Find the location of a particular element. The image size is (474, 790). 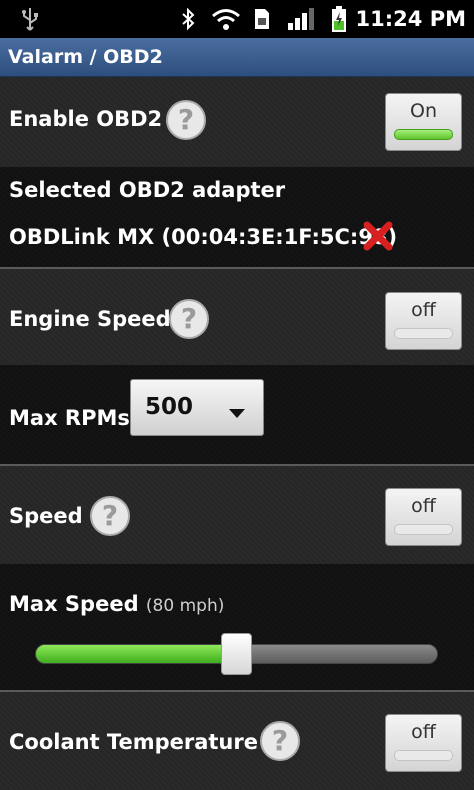

engine-speed-toggle: off is located at coordinates (423, 321).